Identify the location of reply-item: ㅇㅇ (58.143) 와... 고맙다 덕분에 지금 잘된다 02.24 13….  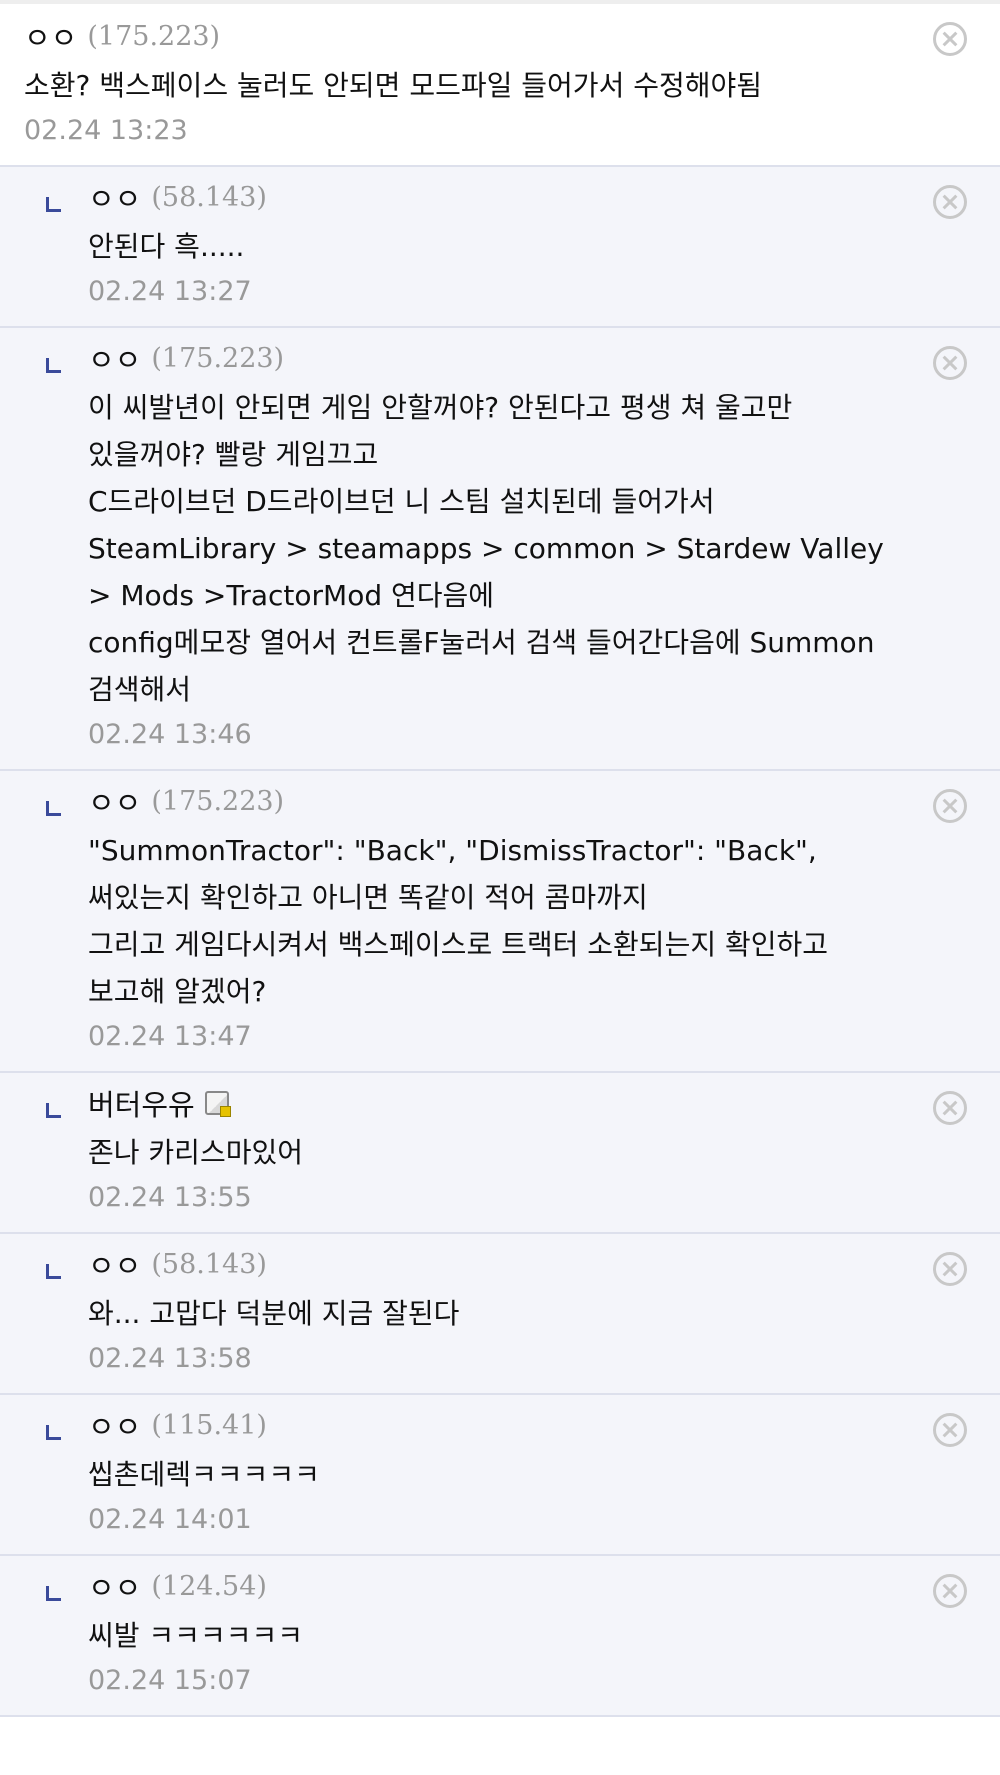
(500, 1314).